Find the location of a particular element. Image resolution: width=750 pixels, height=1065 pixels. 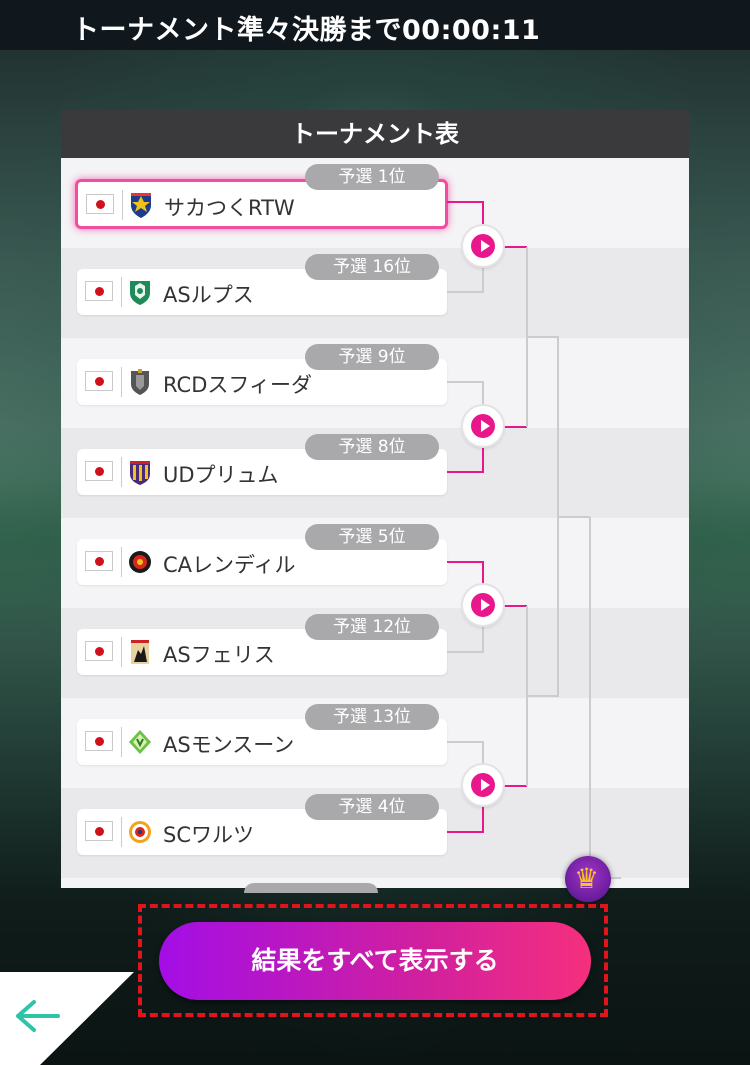

countdown-title: トーナメント準々決勝まで00:00:11 is located at coordinates (306, 27).